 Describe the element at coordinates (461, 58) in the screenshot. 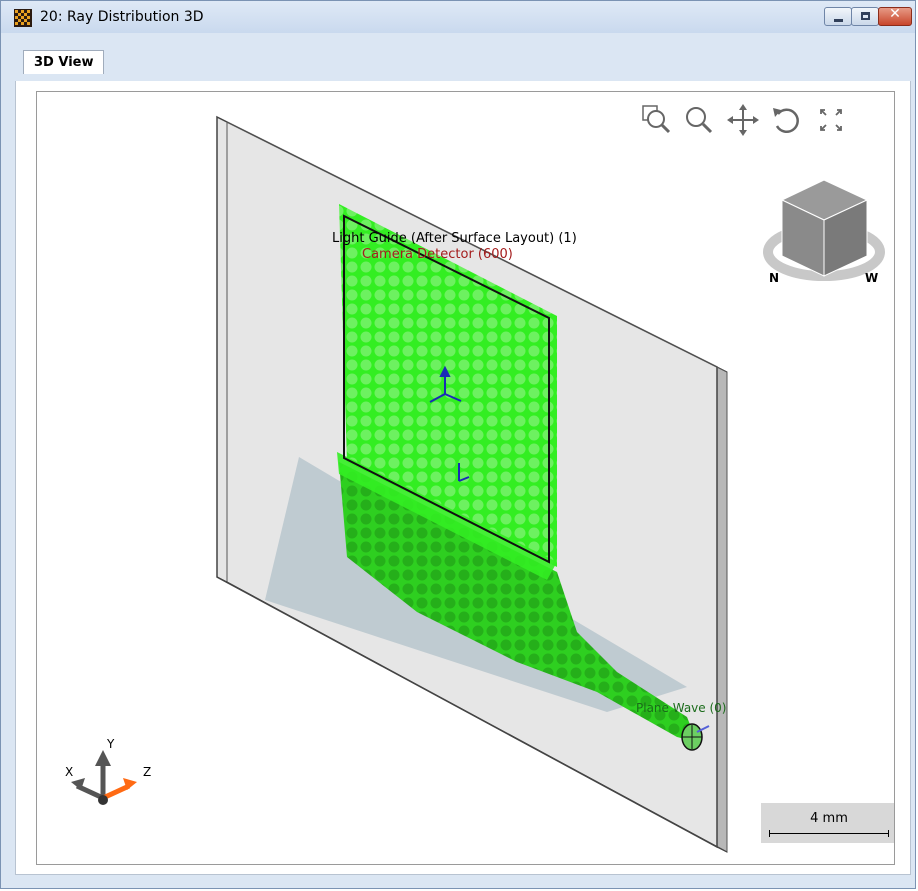

I see `tab-strip: 3D View` at that location.